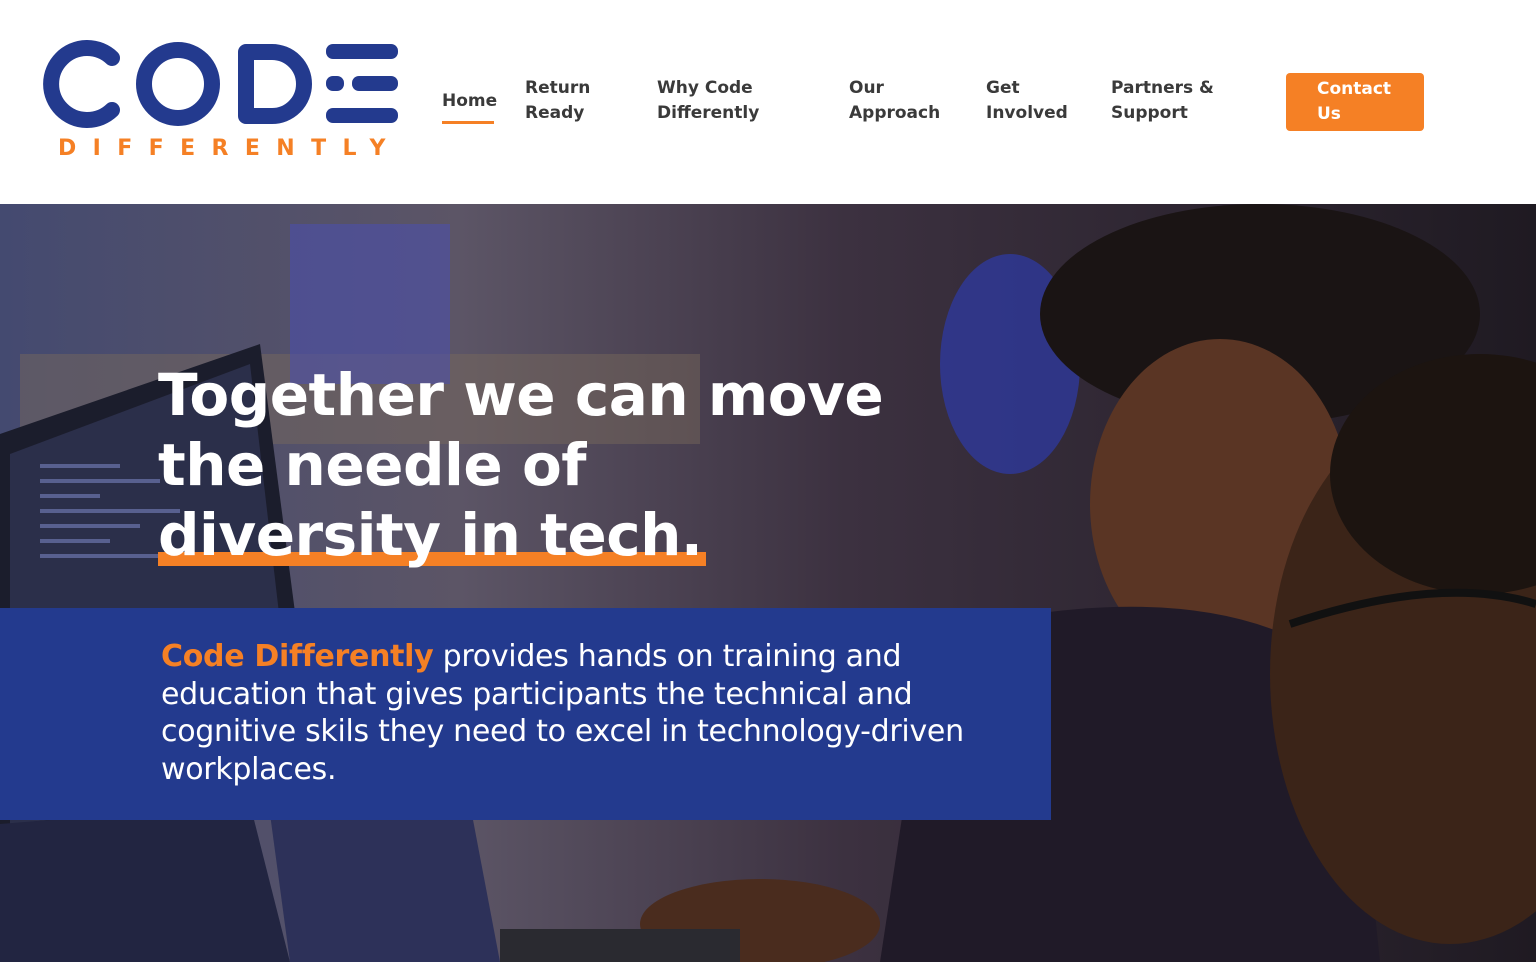 Image resolution: width=1536 pixels, height=962 pixels. I want to click on nav-item-get-involved: Get Involved, so click(1031, 101).